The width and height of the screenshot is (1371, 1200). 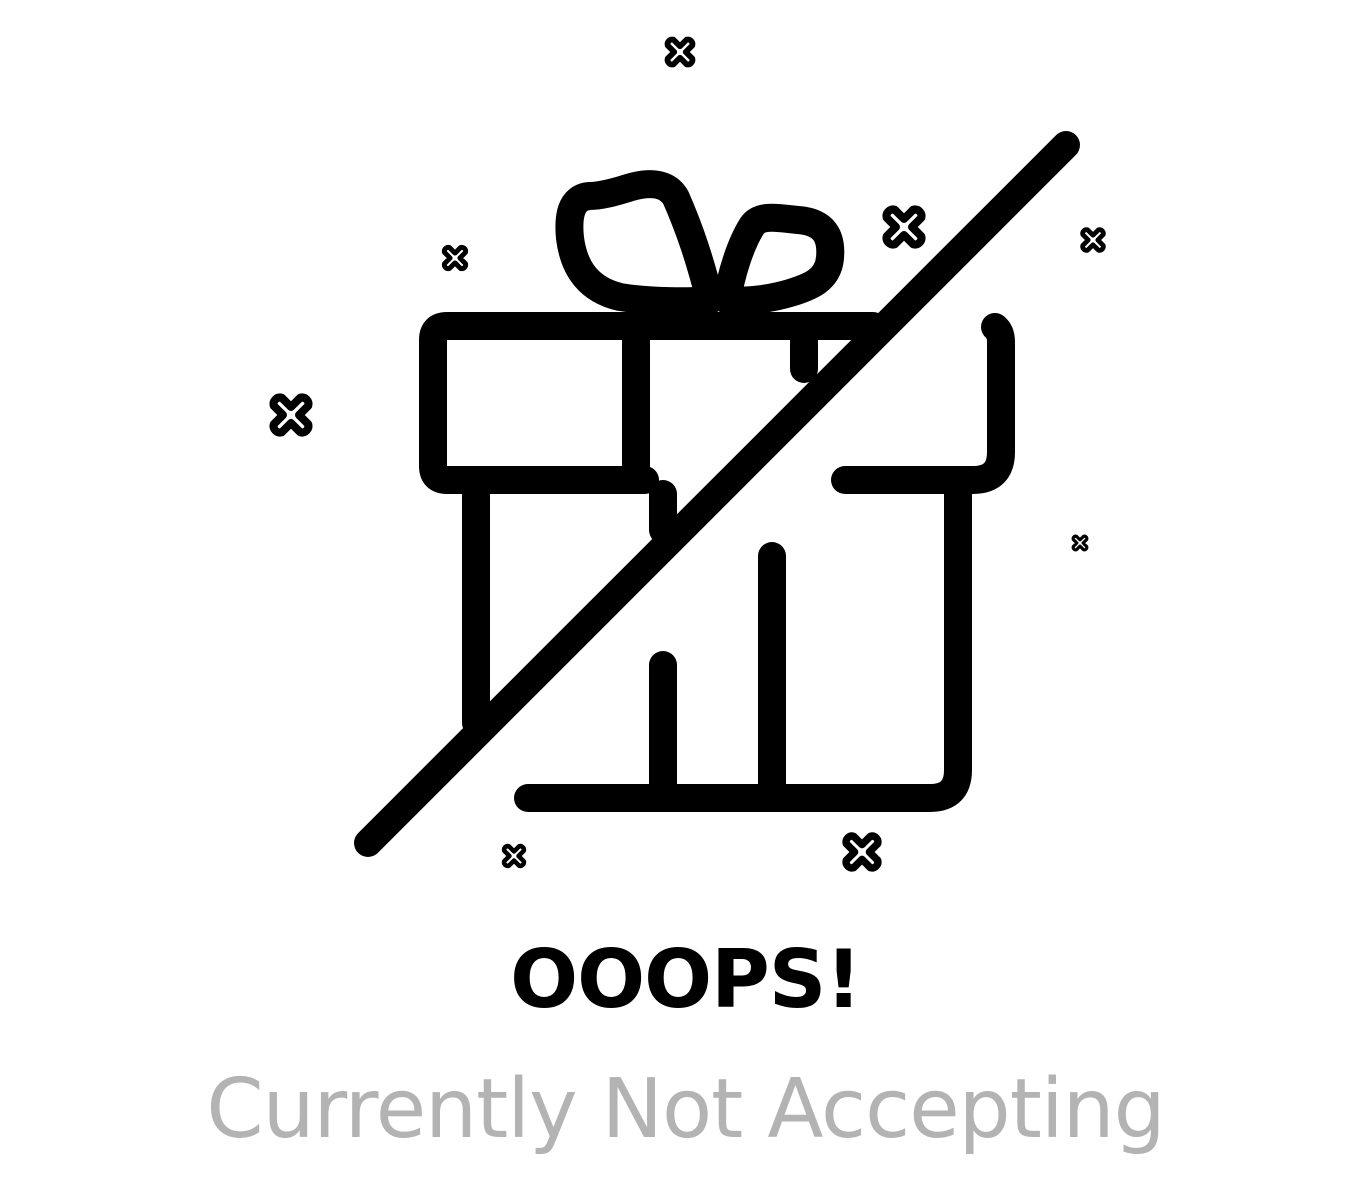 What do you see at coordinates (779, 259) in the screenshot?
I see `gift-bow-right-loop` at bounding box center [779, 259].